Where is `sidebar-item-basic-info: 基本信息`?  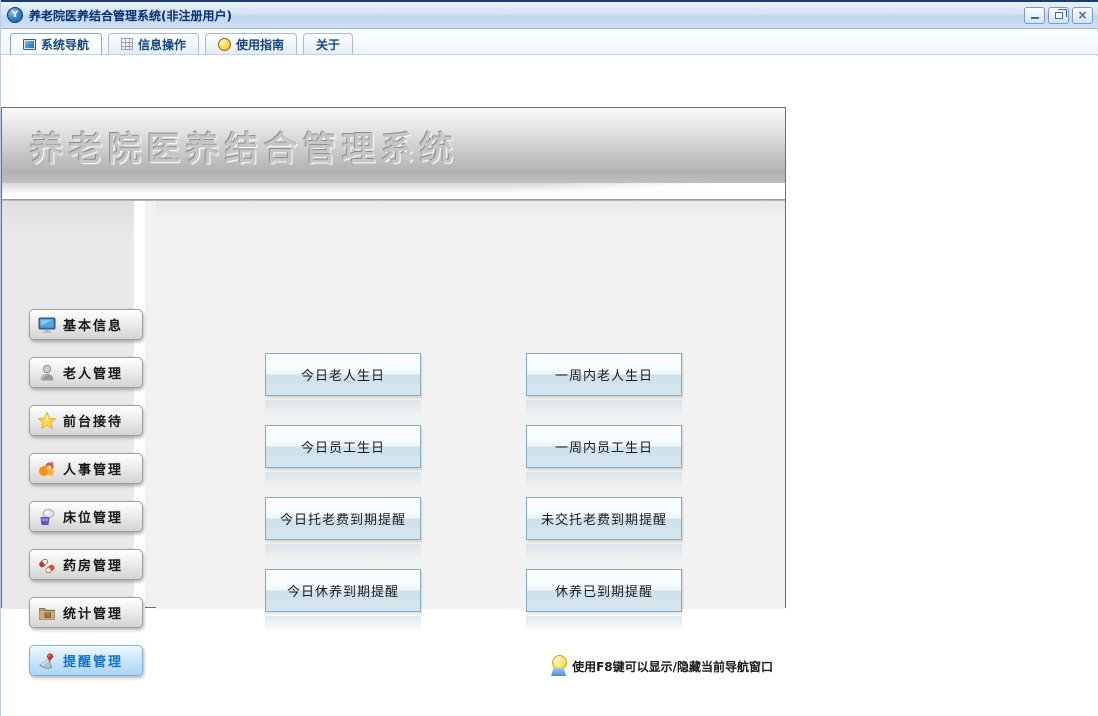
sidebar-item-basic-info: 基本信息 is located at coordinates (86, 324).